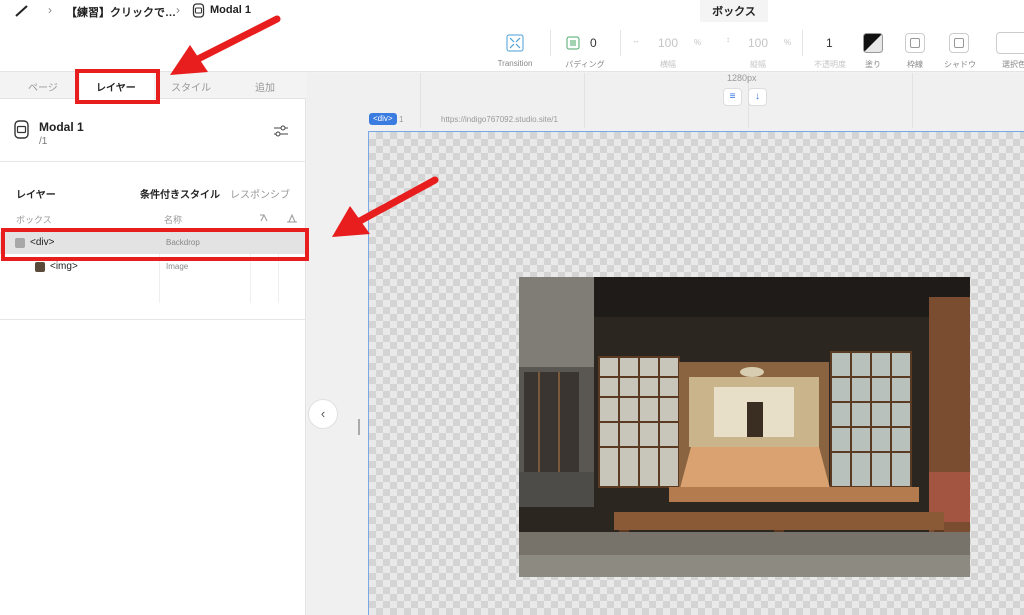 Image resolution: width=1024 pixels, height=615 pixels. What do you see at coordinates (40, 267) in the screenshot?
I see `image-icon` at bounding box center [40, 267].